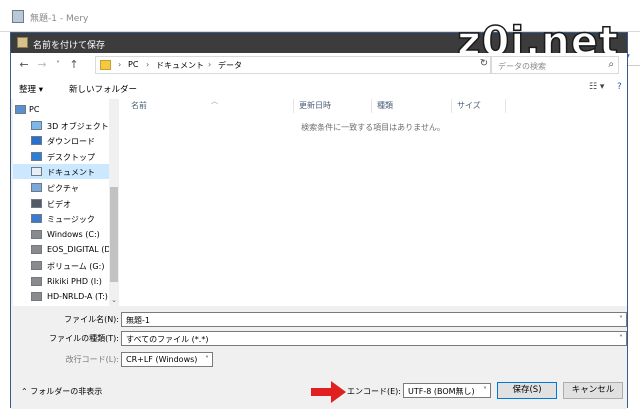 The image size is (640, 412). Describe the element at coordinates (593, 390) in the screenshot. I see `cancel-button: キャンセル` at that location.